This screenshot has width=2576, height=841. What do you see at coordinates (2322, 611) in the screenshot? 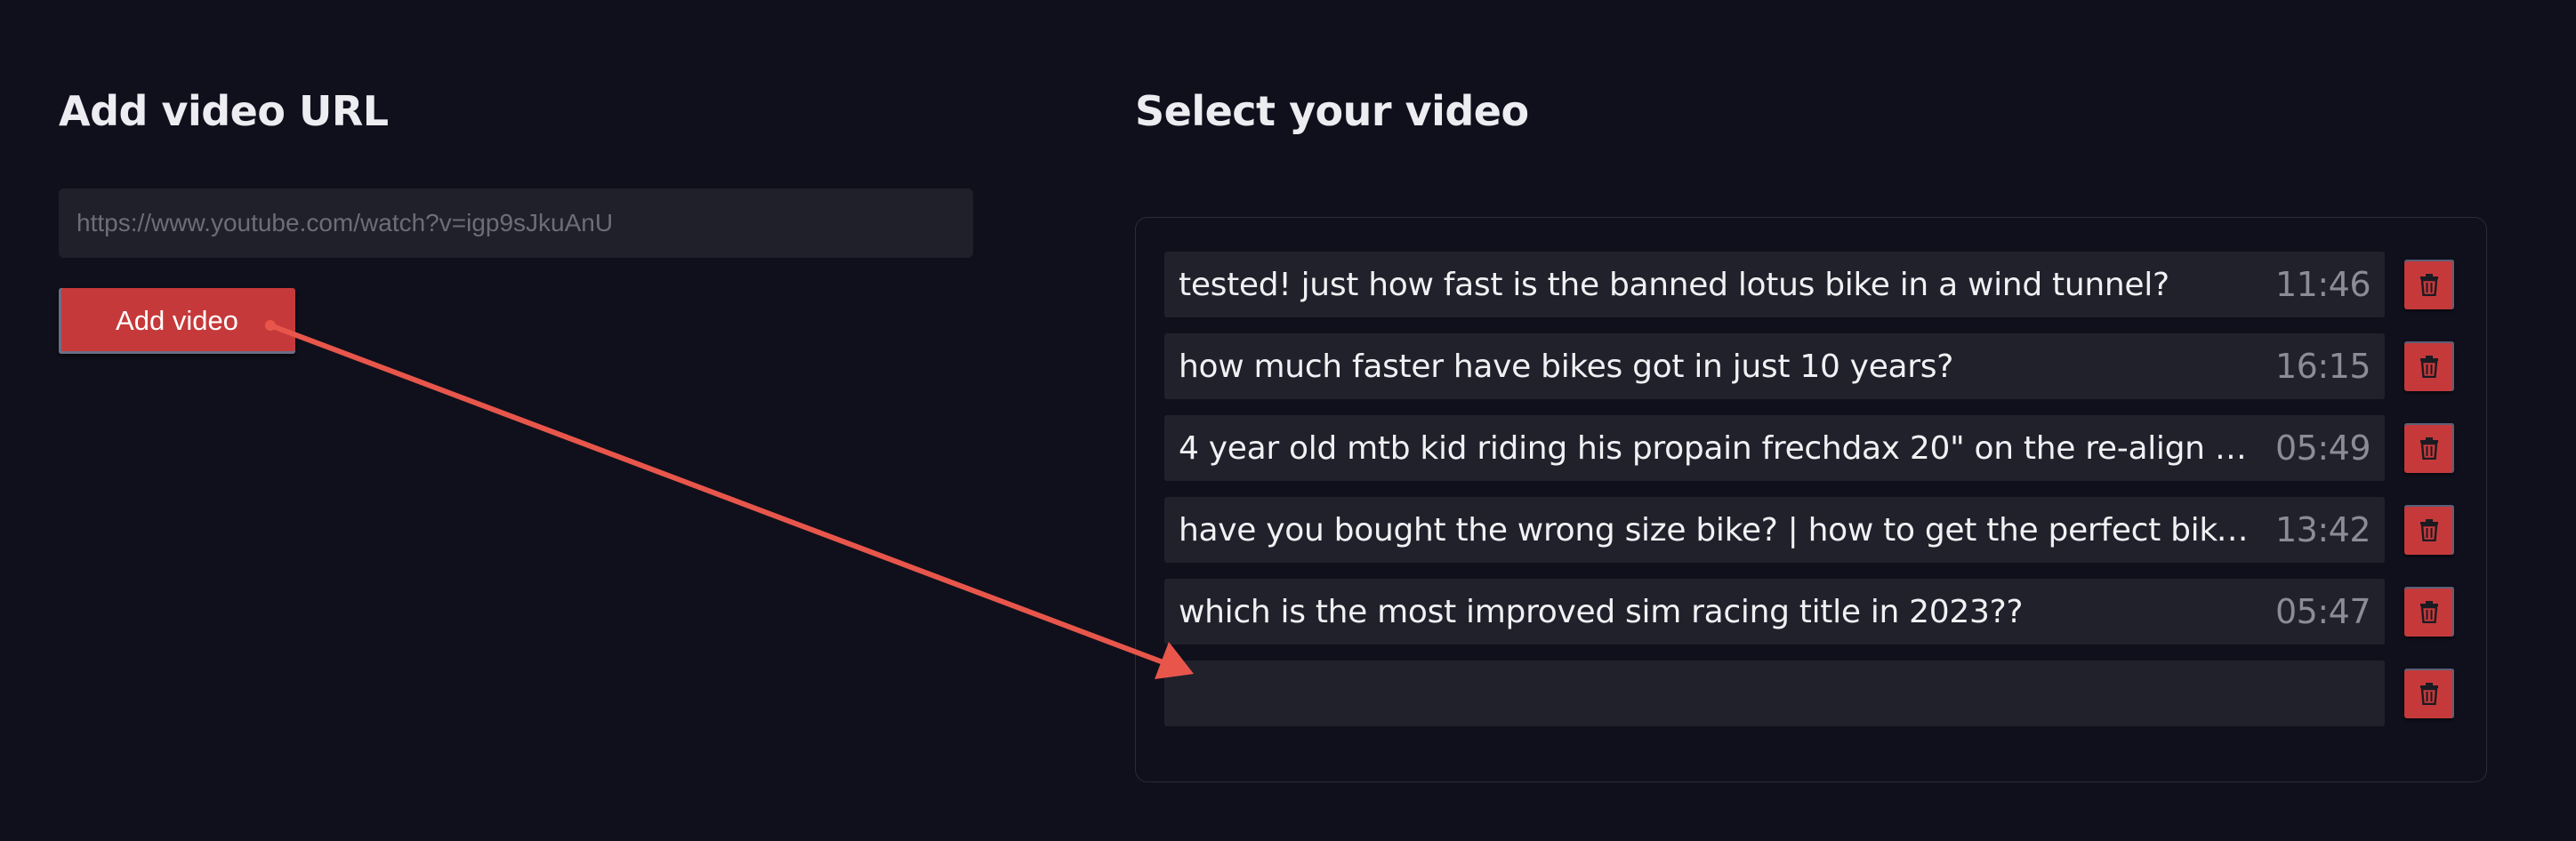
I see `video-duration: 05:47` at bounding box center [2322, 611].